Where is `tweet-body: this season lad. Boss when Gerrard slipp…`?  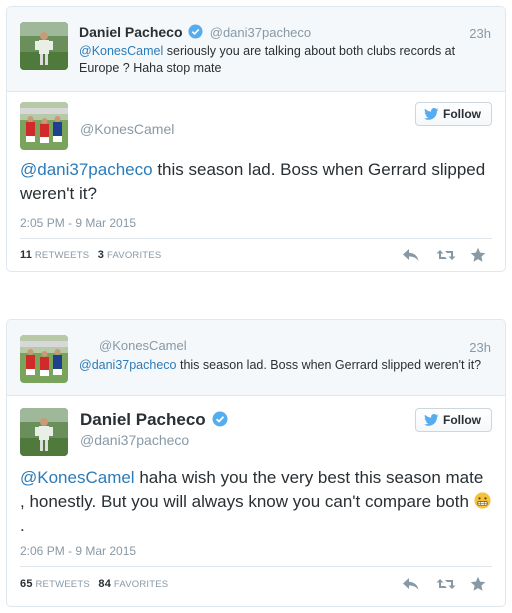 tweet-body: this season lad. Boss when Gerrard slipp… is located at coordinates (329, 365).